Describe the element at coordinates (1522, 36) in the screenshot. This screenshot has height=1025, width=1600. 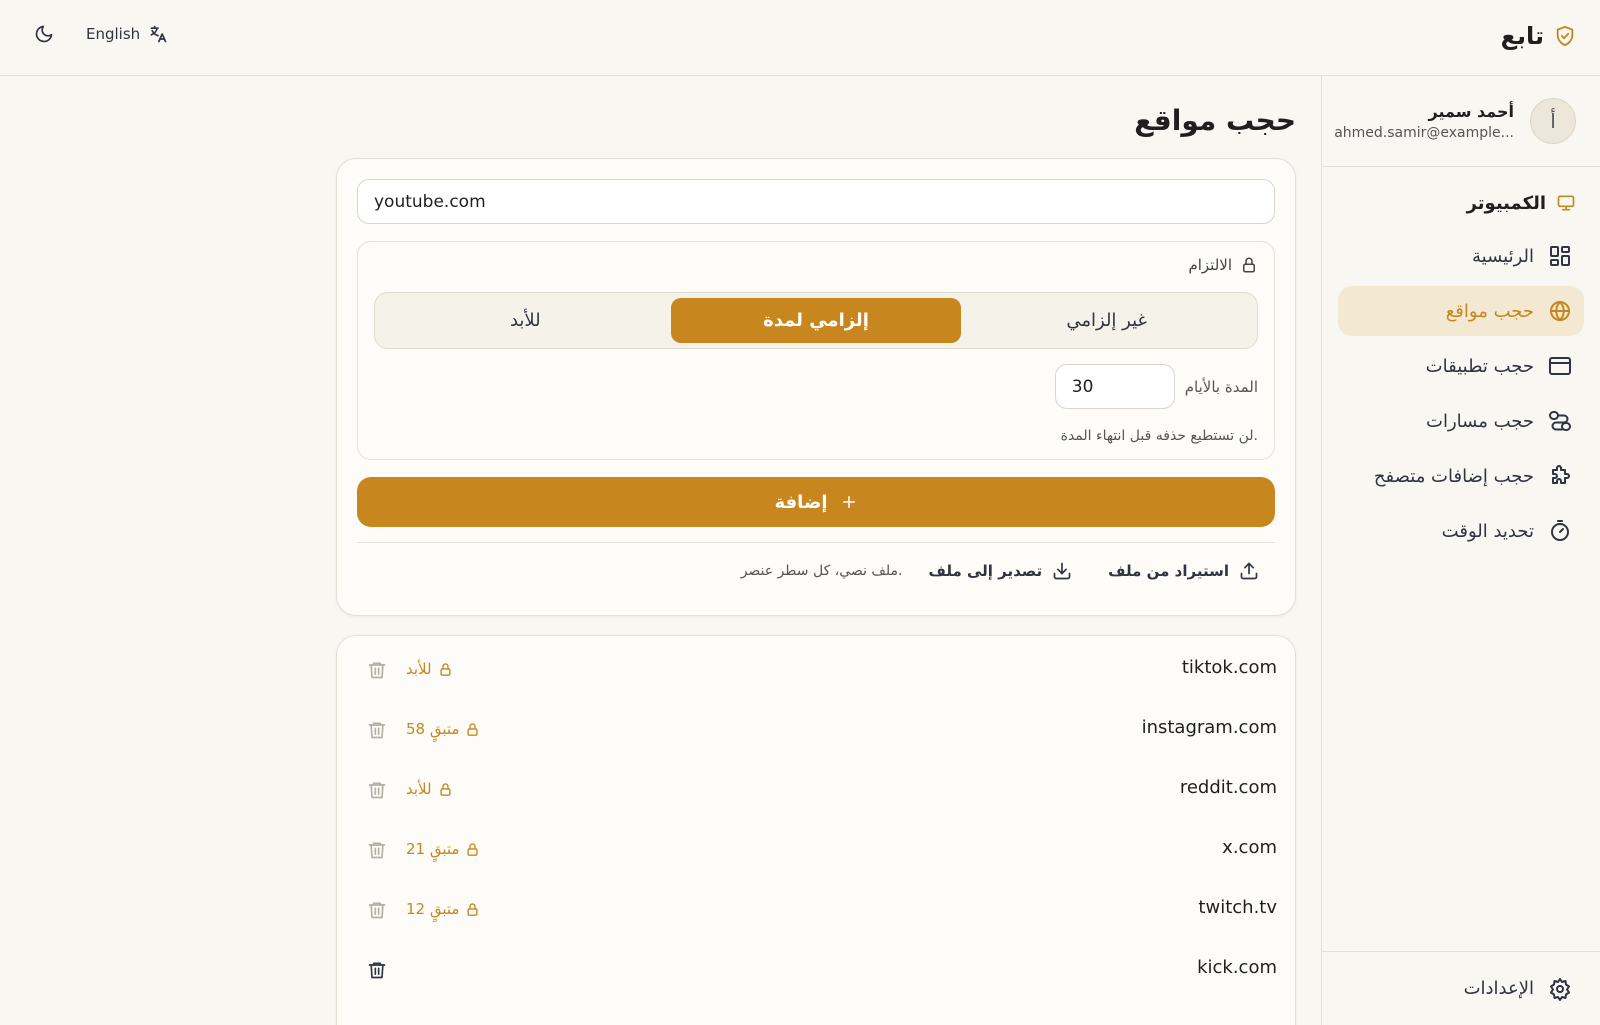
I see `app-name: تابع` at that location.